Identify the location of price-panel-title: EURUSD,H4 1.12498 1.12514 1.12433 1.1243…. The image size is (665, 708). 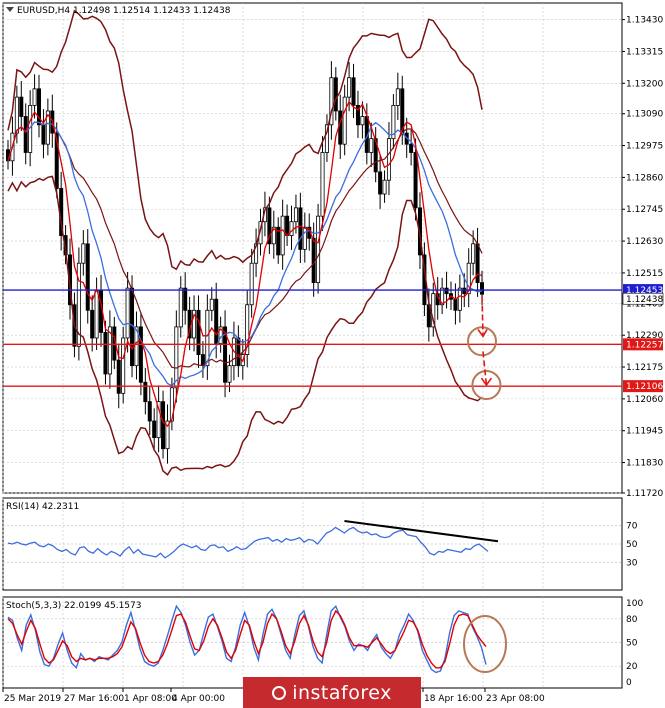
(124, 11).